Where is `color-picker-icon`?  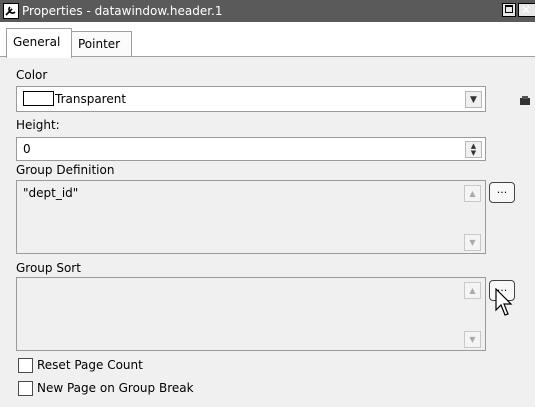 color-picker-icon is located at coordinates (525, 101).